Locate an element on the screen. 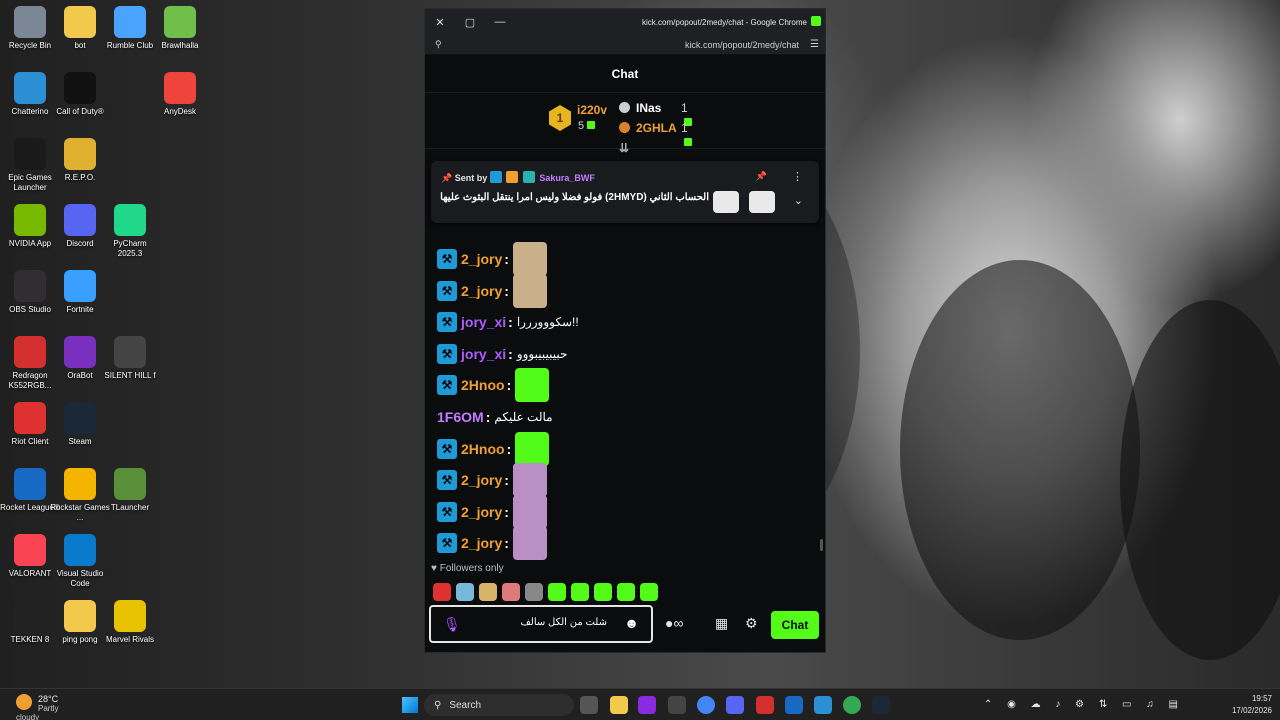 The height and width of the screenshot is (720, 1280). discord-icon is located at coordinates (735, 705).